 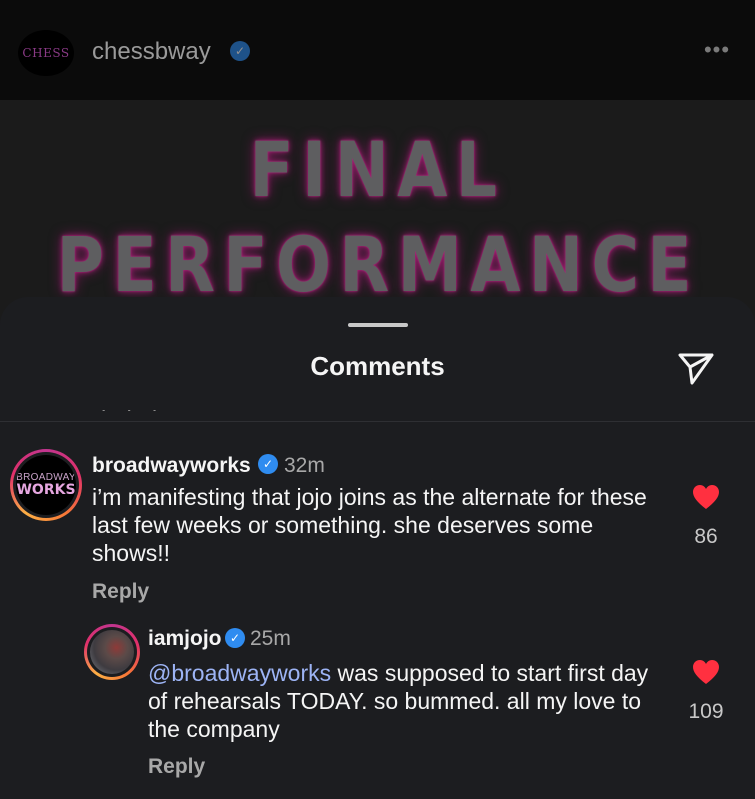 What do you see at coordinates (717, 50) in the screenshot?
I see `more-horizontal-icon: •••` at bounding box center [717, 50].